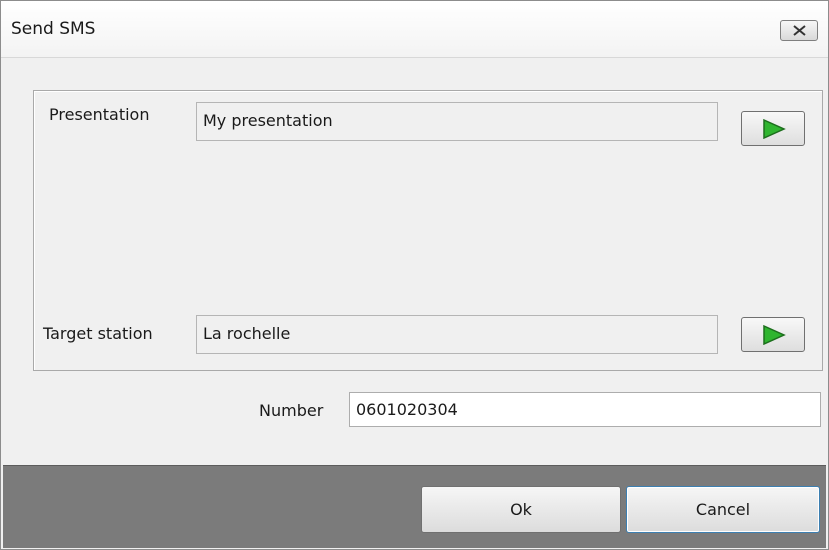 The image size is (829, 550). I want to click on cancel-button: Cancel, so click(723, 509).